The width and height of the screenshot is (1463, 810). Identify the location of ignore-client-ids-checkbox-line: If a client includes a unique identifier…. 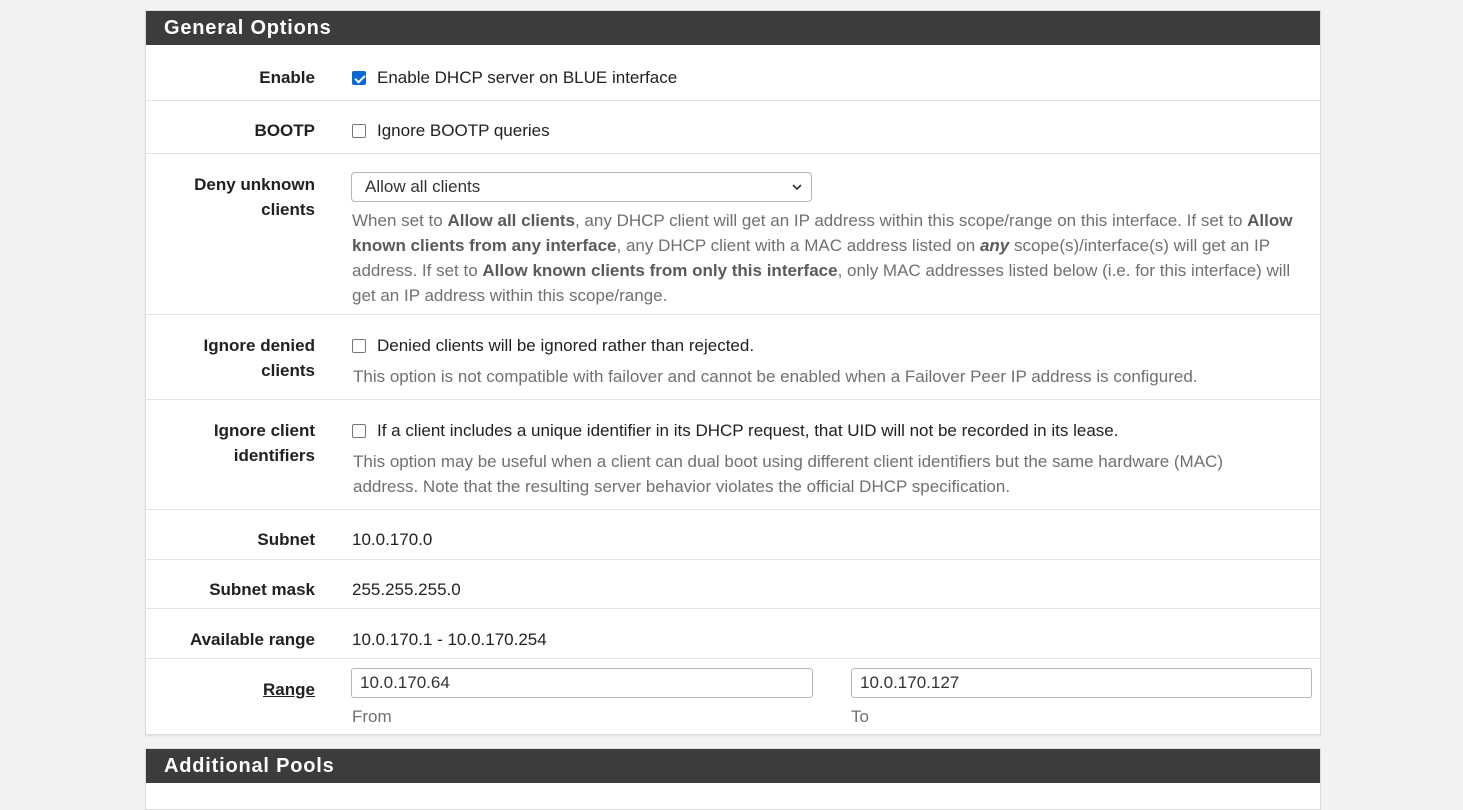
(735, 430).